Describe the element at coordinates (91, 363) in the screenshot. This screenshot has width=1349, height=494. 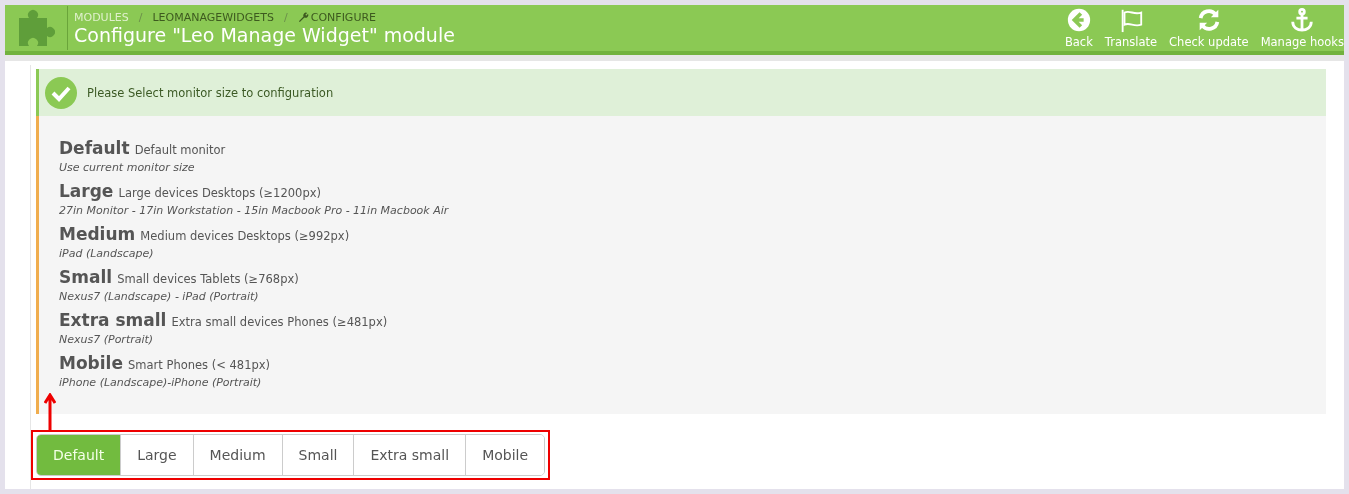
I see `size-name: Mobile` at that location.